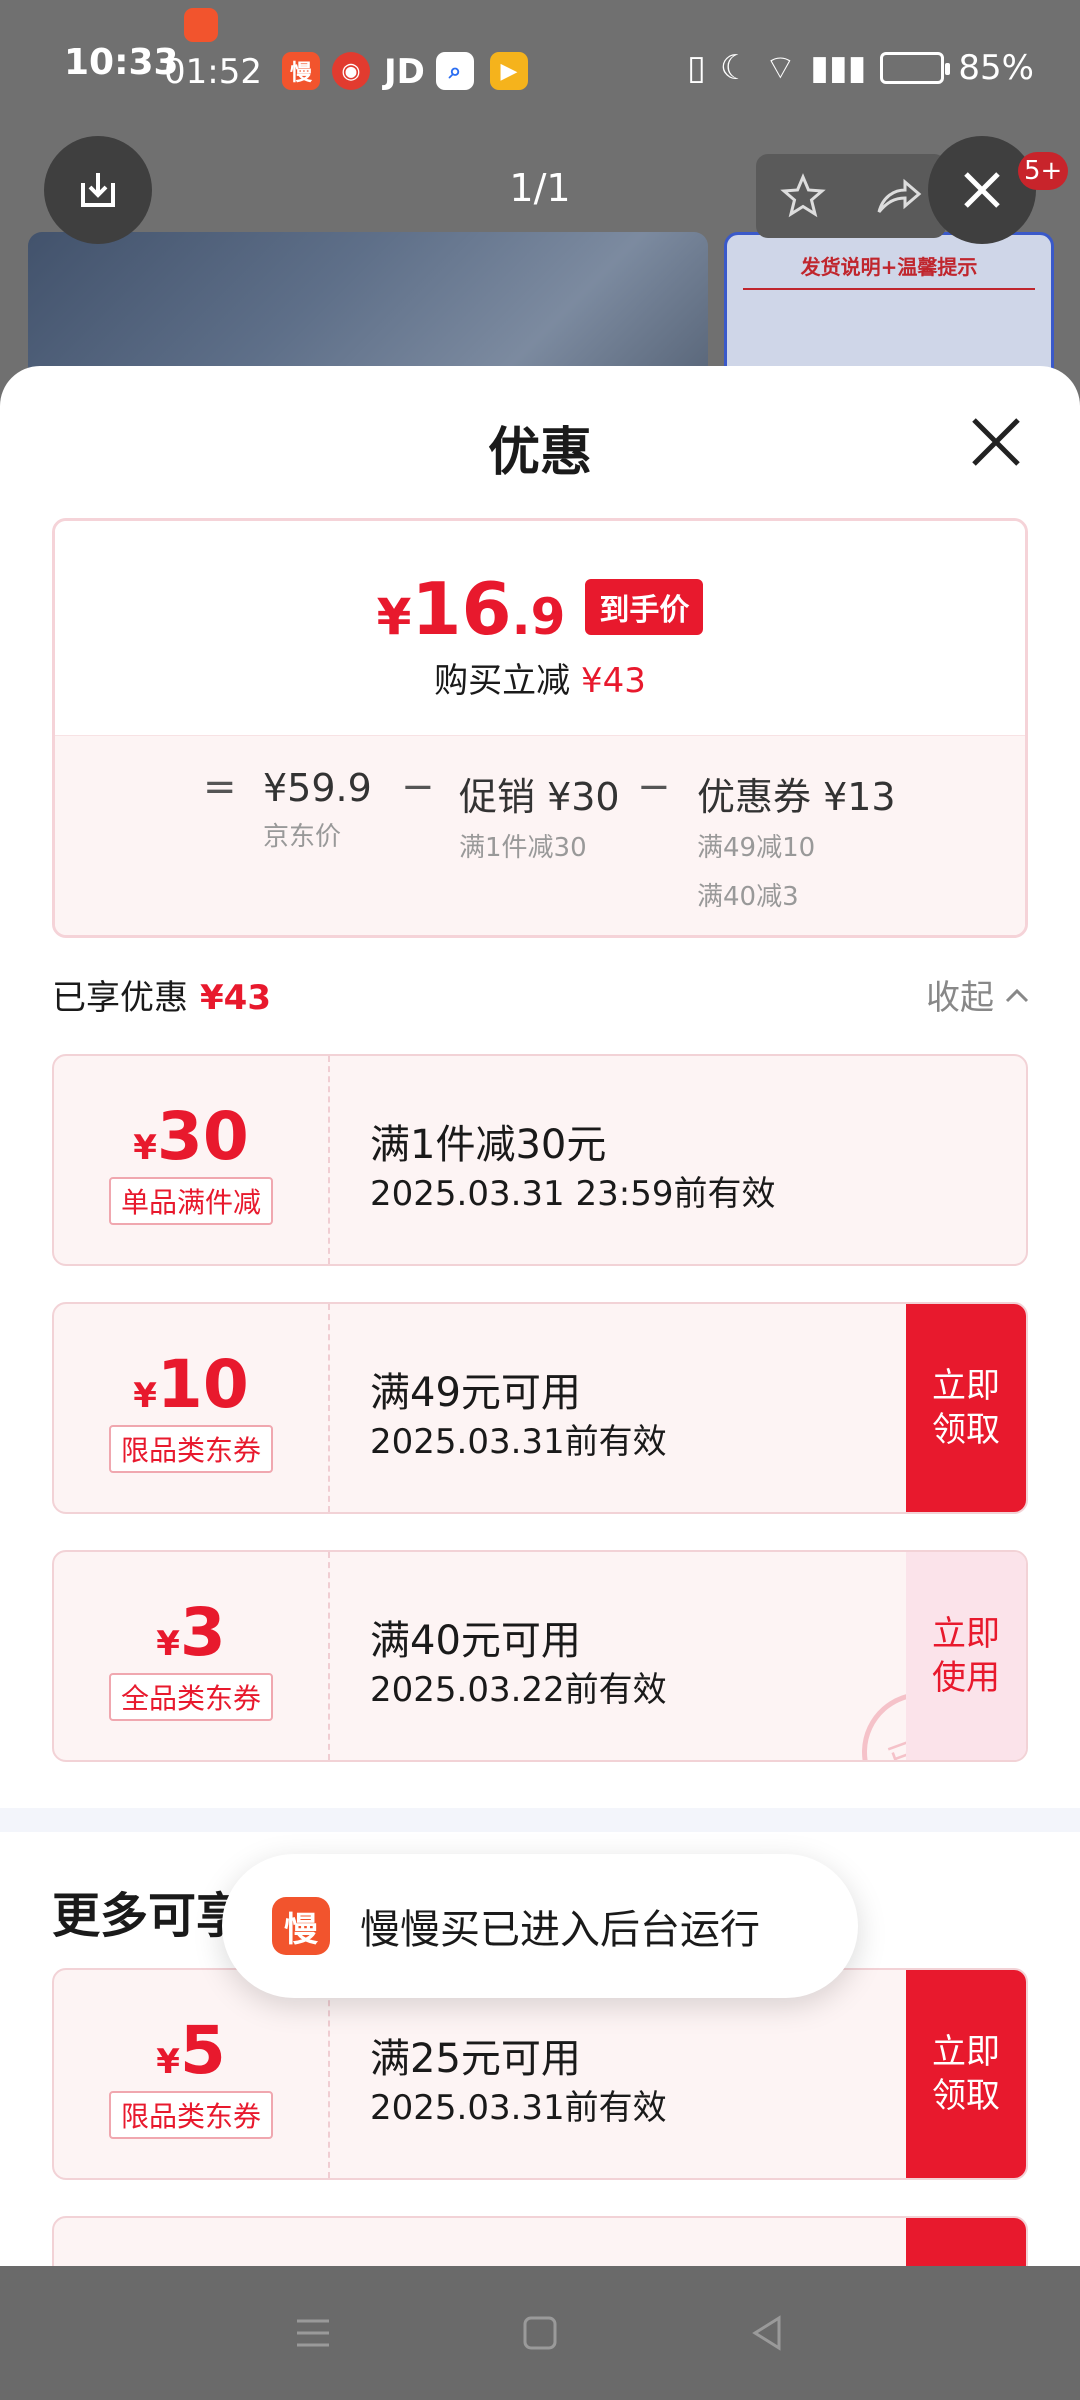 This screenshot has height=2400, width=1080. I want to click on wifi-icon: ⌔, so click(780, 68).